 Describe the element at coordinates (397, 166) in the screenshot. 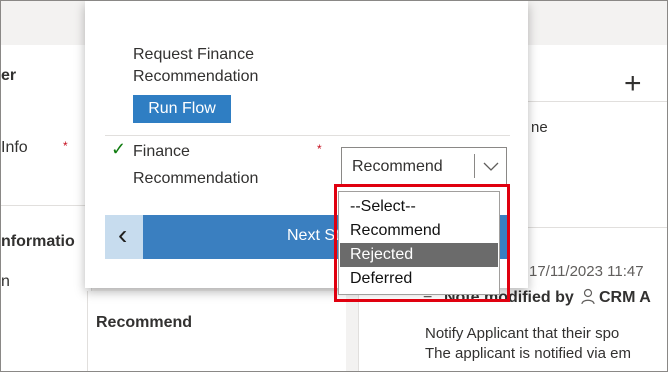

I see `select-value: Recommend` at that location.